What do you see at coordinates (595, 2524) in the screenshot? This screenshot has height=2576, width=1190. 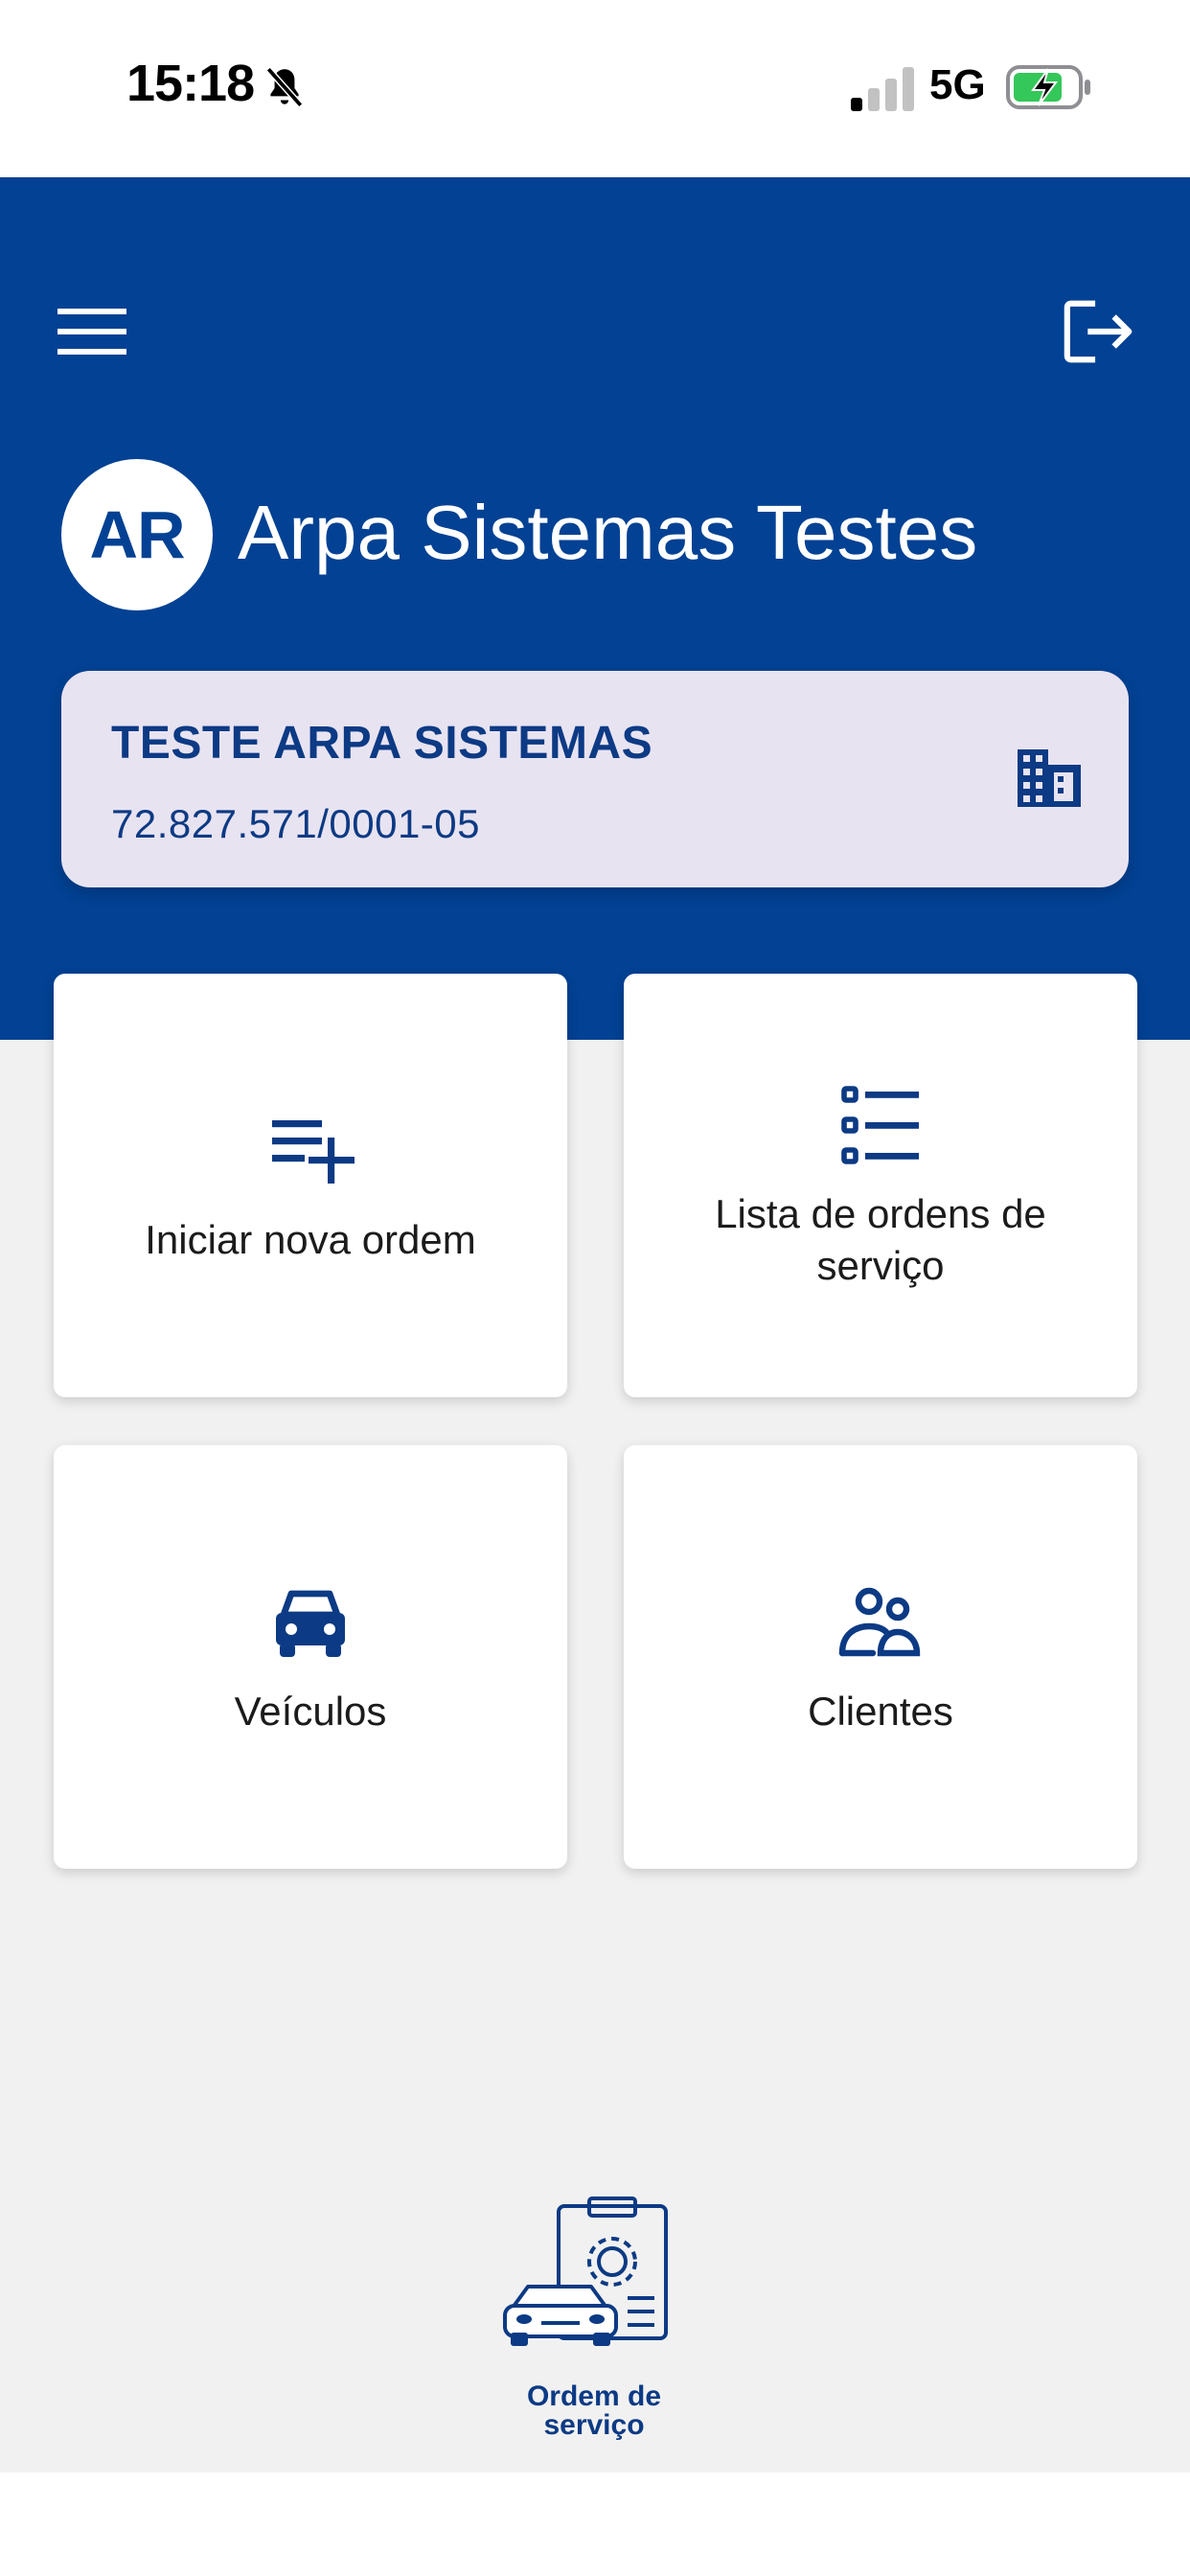 I see `bottom-safe-area` at bounding box center [595, 2524].